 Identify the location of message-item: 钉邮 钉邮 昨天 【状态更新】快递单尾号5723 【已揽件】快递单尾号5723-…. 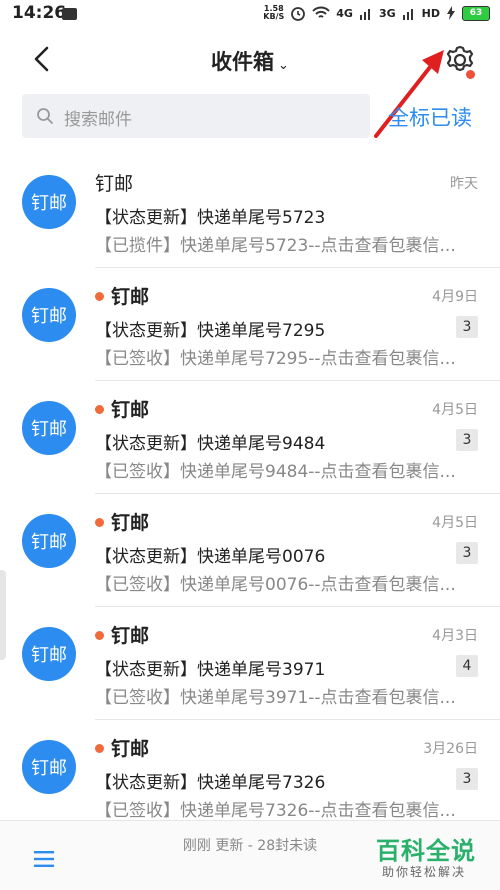
(250, 211).